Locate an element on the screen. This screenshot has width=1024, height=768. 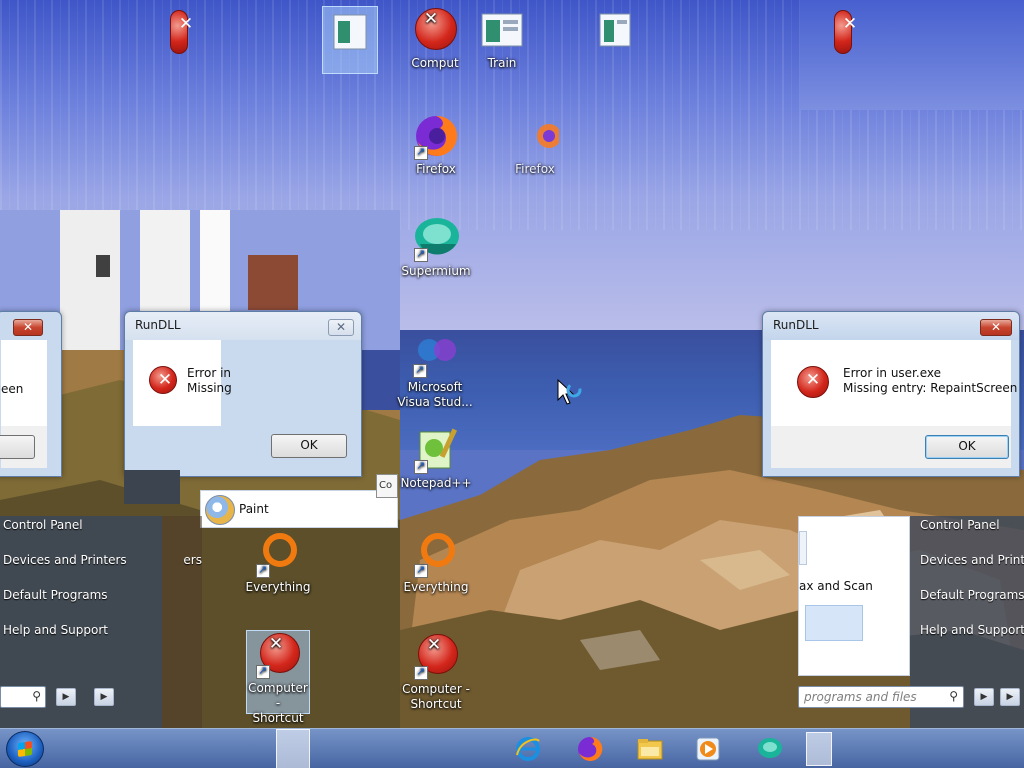
dialog-titlebar: RunDLL is located at coordinates (243, 326).